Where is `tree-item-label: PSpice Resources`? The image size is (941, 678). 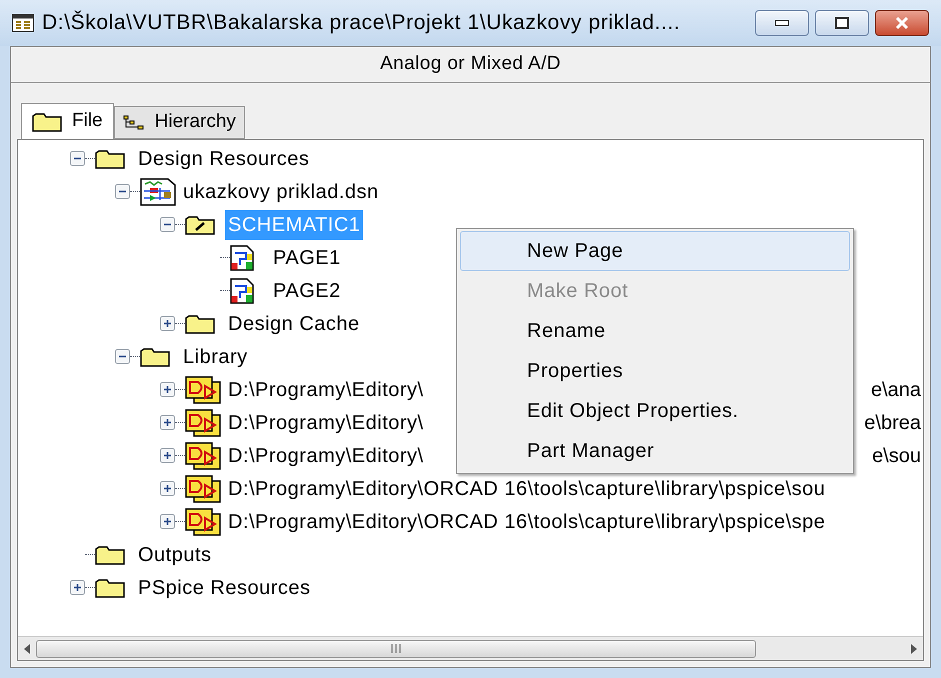
tree-item-label: PSpice Resources is located at coordinates (224, 587).